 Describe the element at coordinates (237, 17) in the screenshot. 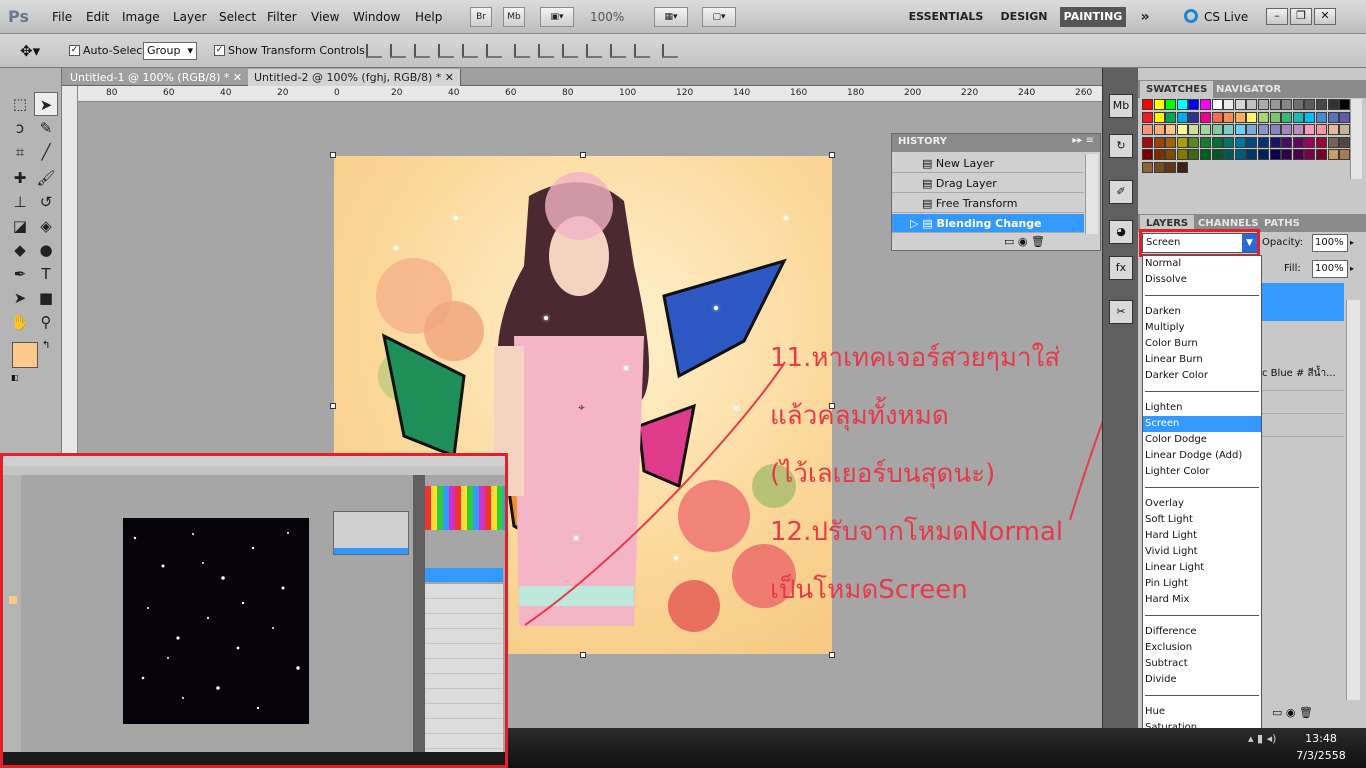

I see `menu-select: Select` at that location.